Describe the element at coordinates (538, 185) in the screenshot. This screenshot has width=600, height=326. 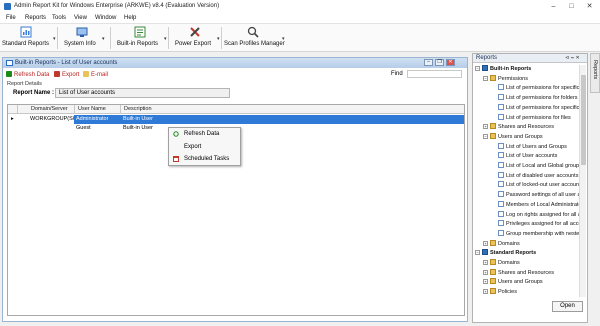
I see `tree-node: List of locked-out user accounts` at that location.